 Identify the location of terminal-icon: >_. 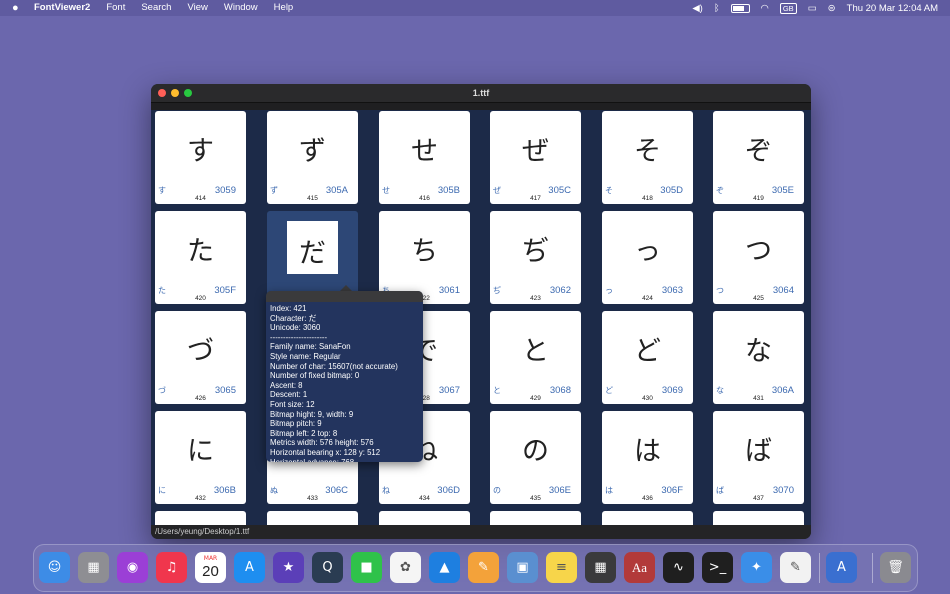
(717, 567).